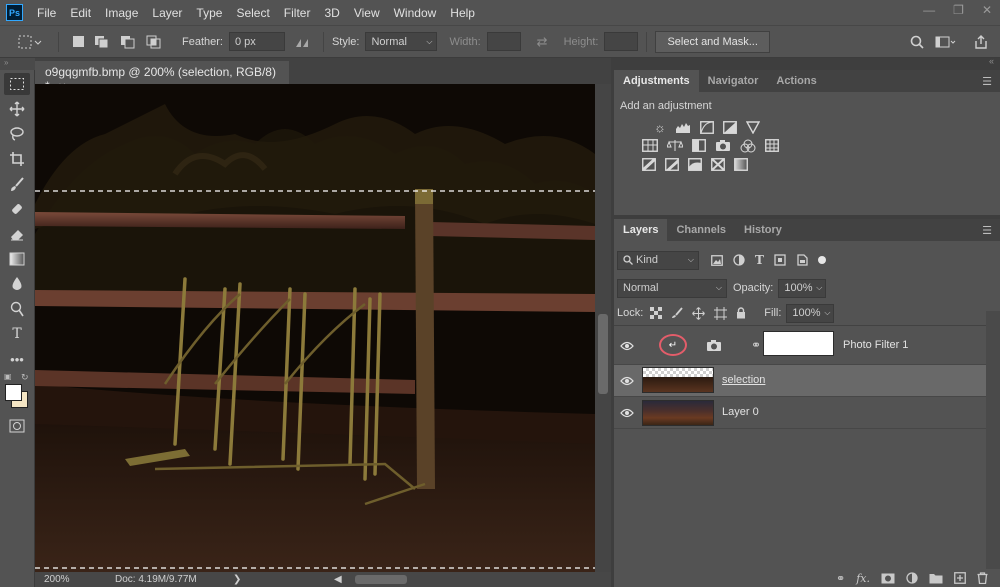  What do you see at coordinates (649, 164) in the screenshot?
I see `invert-icon` at bounding box center [649, 164].